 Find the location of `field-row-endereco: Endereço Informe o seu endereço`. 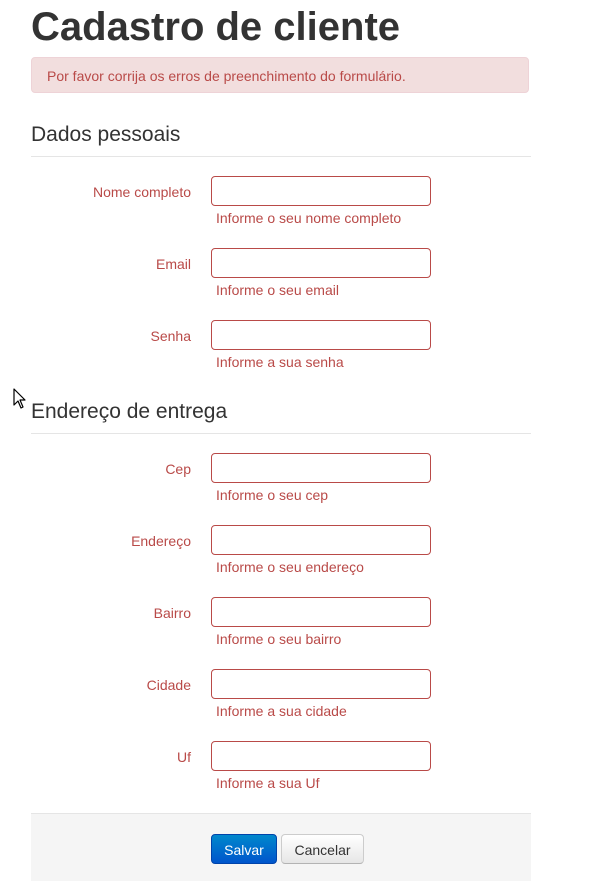

field-row-endereco: Endereço Informe o seu endereço is located at coordinates (298, 555).